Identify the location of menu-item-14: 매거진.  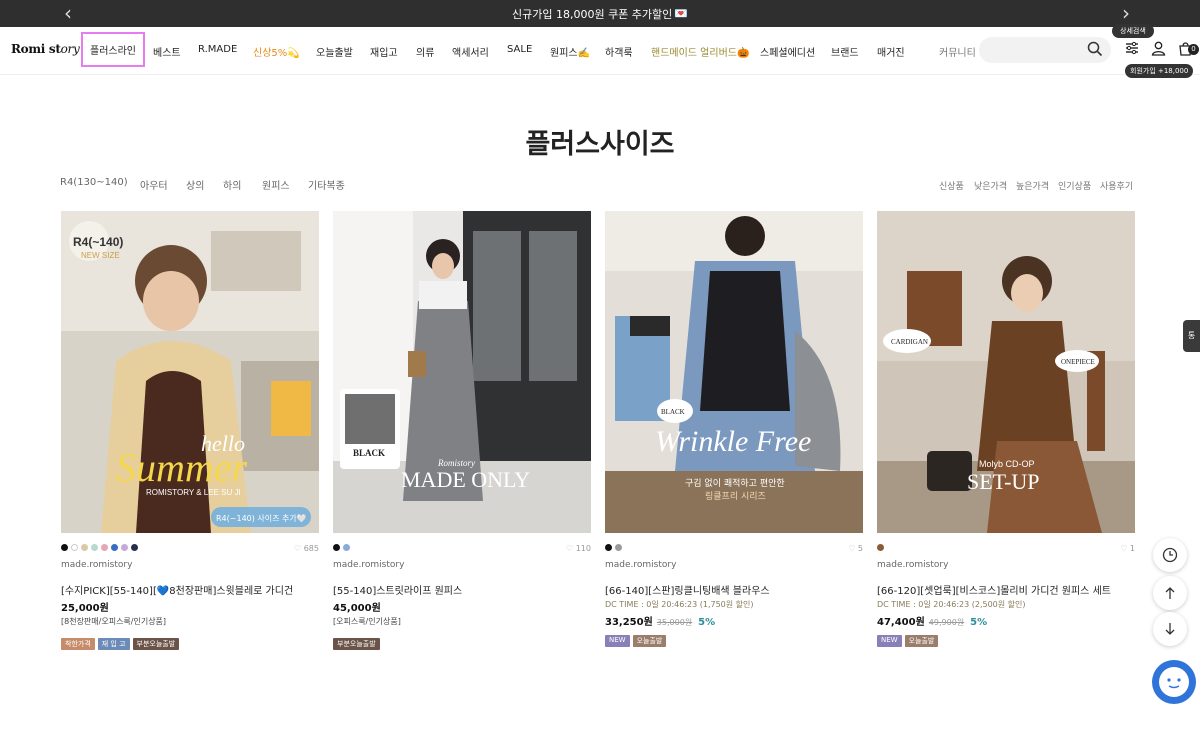
(891, 51).